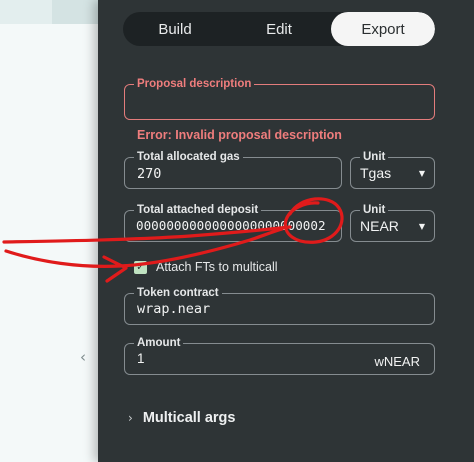  What do you see at coordinates (374, 157) in the screenshot?
I see `gas-unit-legend: Unit` at bounding box center [374, 157].